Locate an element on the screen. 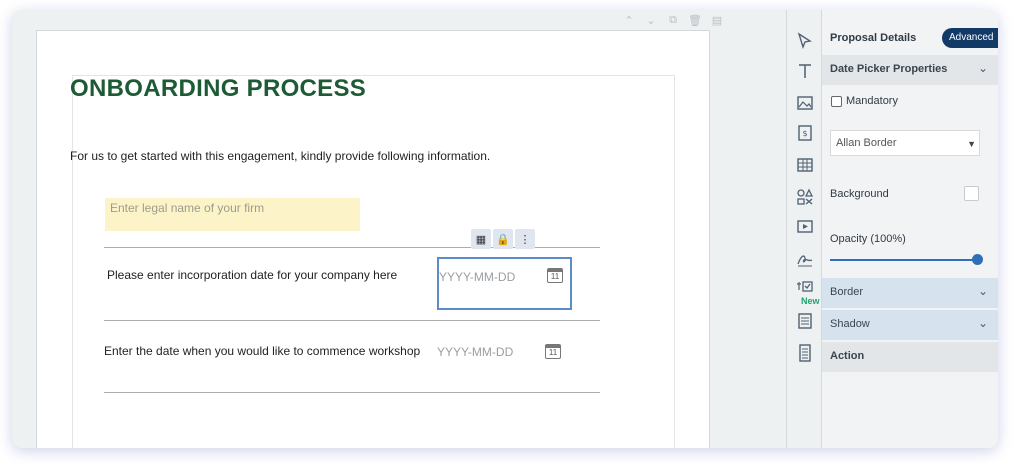 The image size is (1024, 474). document-toolbar: ⌃ ⌄ ⧉ 🗑 ▤ is located at coordinates (673, 20).